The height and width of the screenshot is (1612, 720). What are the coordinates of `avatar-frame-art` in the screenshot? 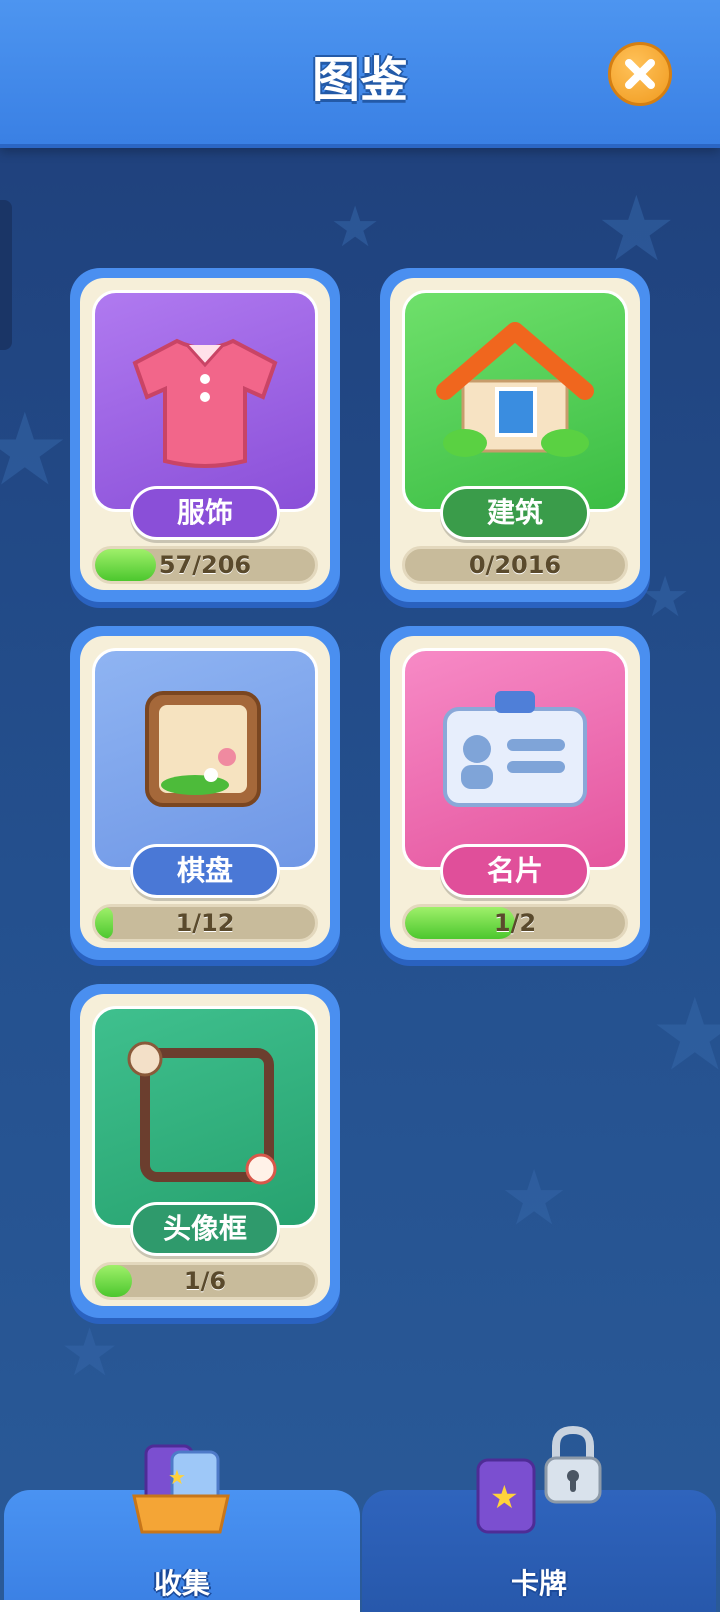 It's located at (205, 1117).